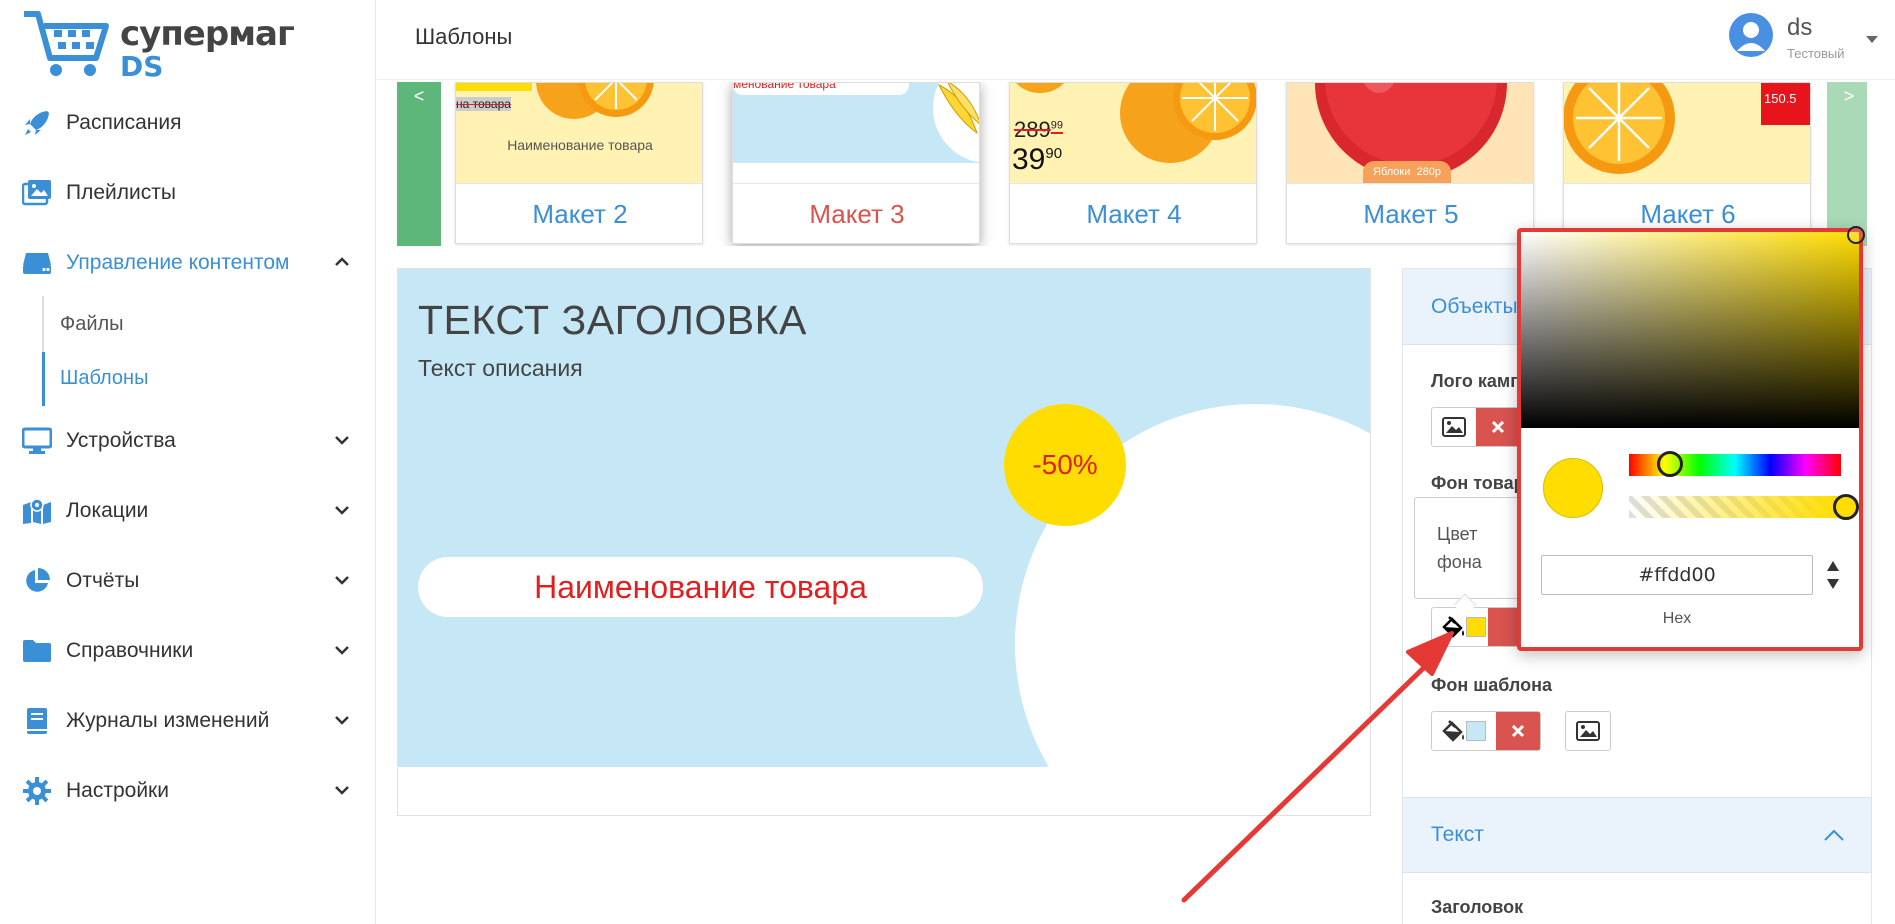  I want to click on color-swatch, so click(1476, 731).